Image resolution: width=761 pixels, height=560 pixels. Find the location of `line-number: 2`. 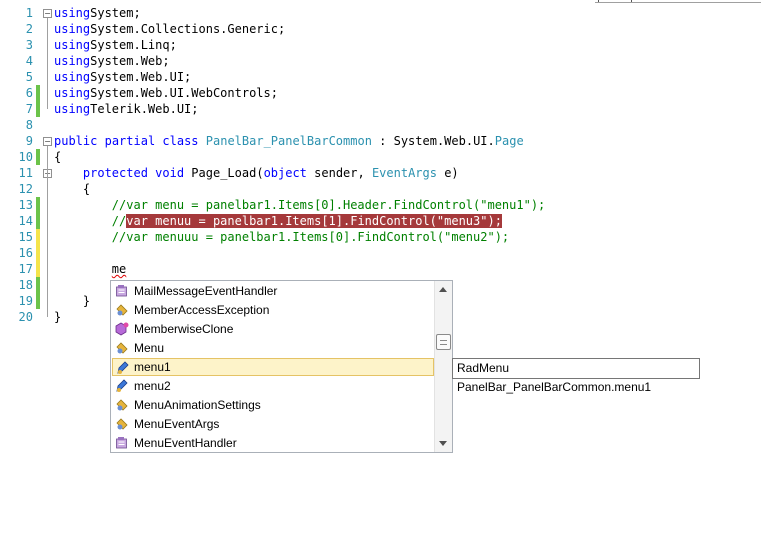

line-number: 2 is located at coordinates (29, 29).